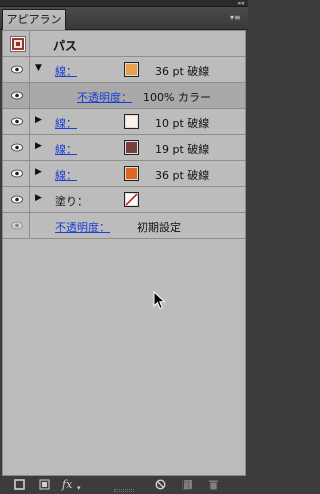 The image size is (320, 494). What do you see at coordinates (177, 97) in the screenshot?
I see `opacity-value: 100% カラー` at bounding box center [177, 97].